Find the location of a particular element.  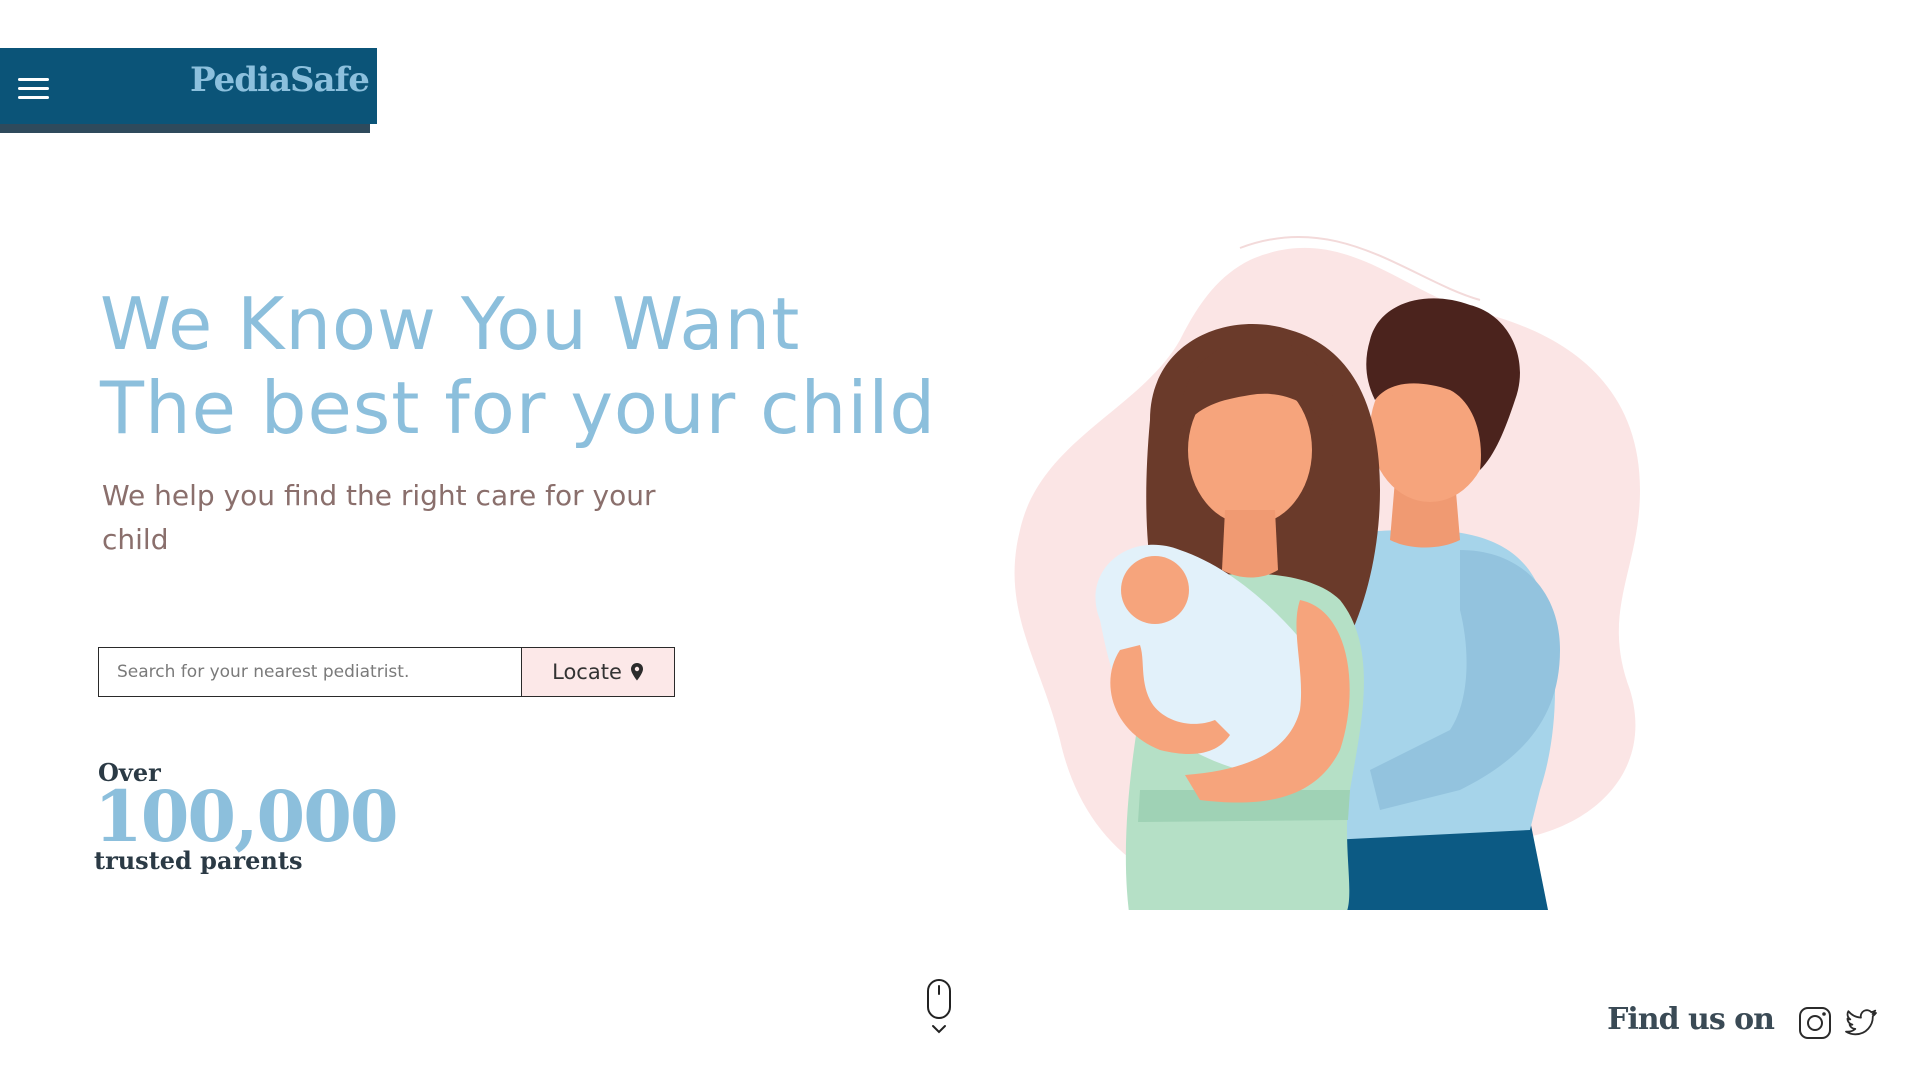

map-pin-icon is located at coordinates (636, 672).